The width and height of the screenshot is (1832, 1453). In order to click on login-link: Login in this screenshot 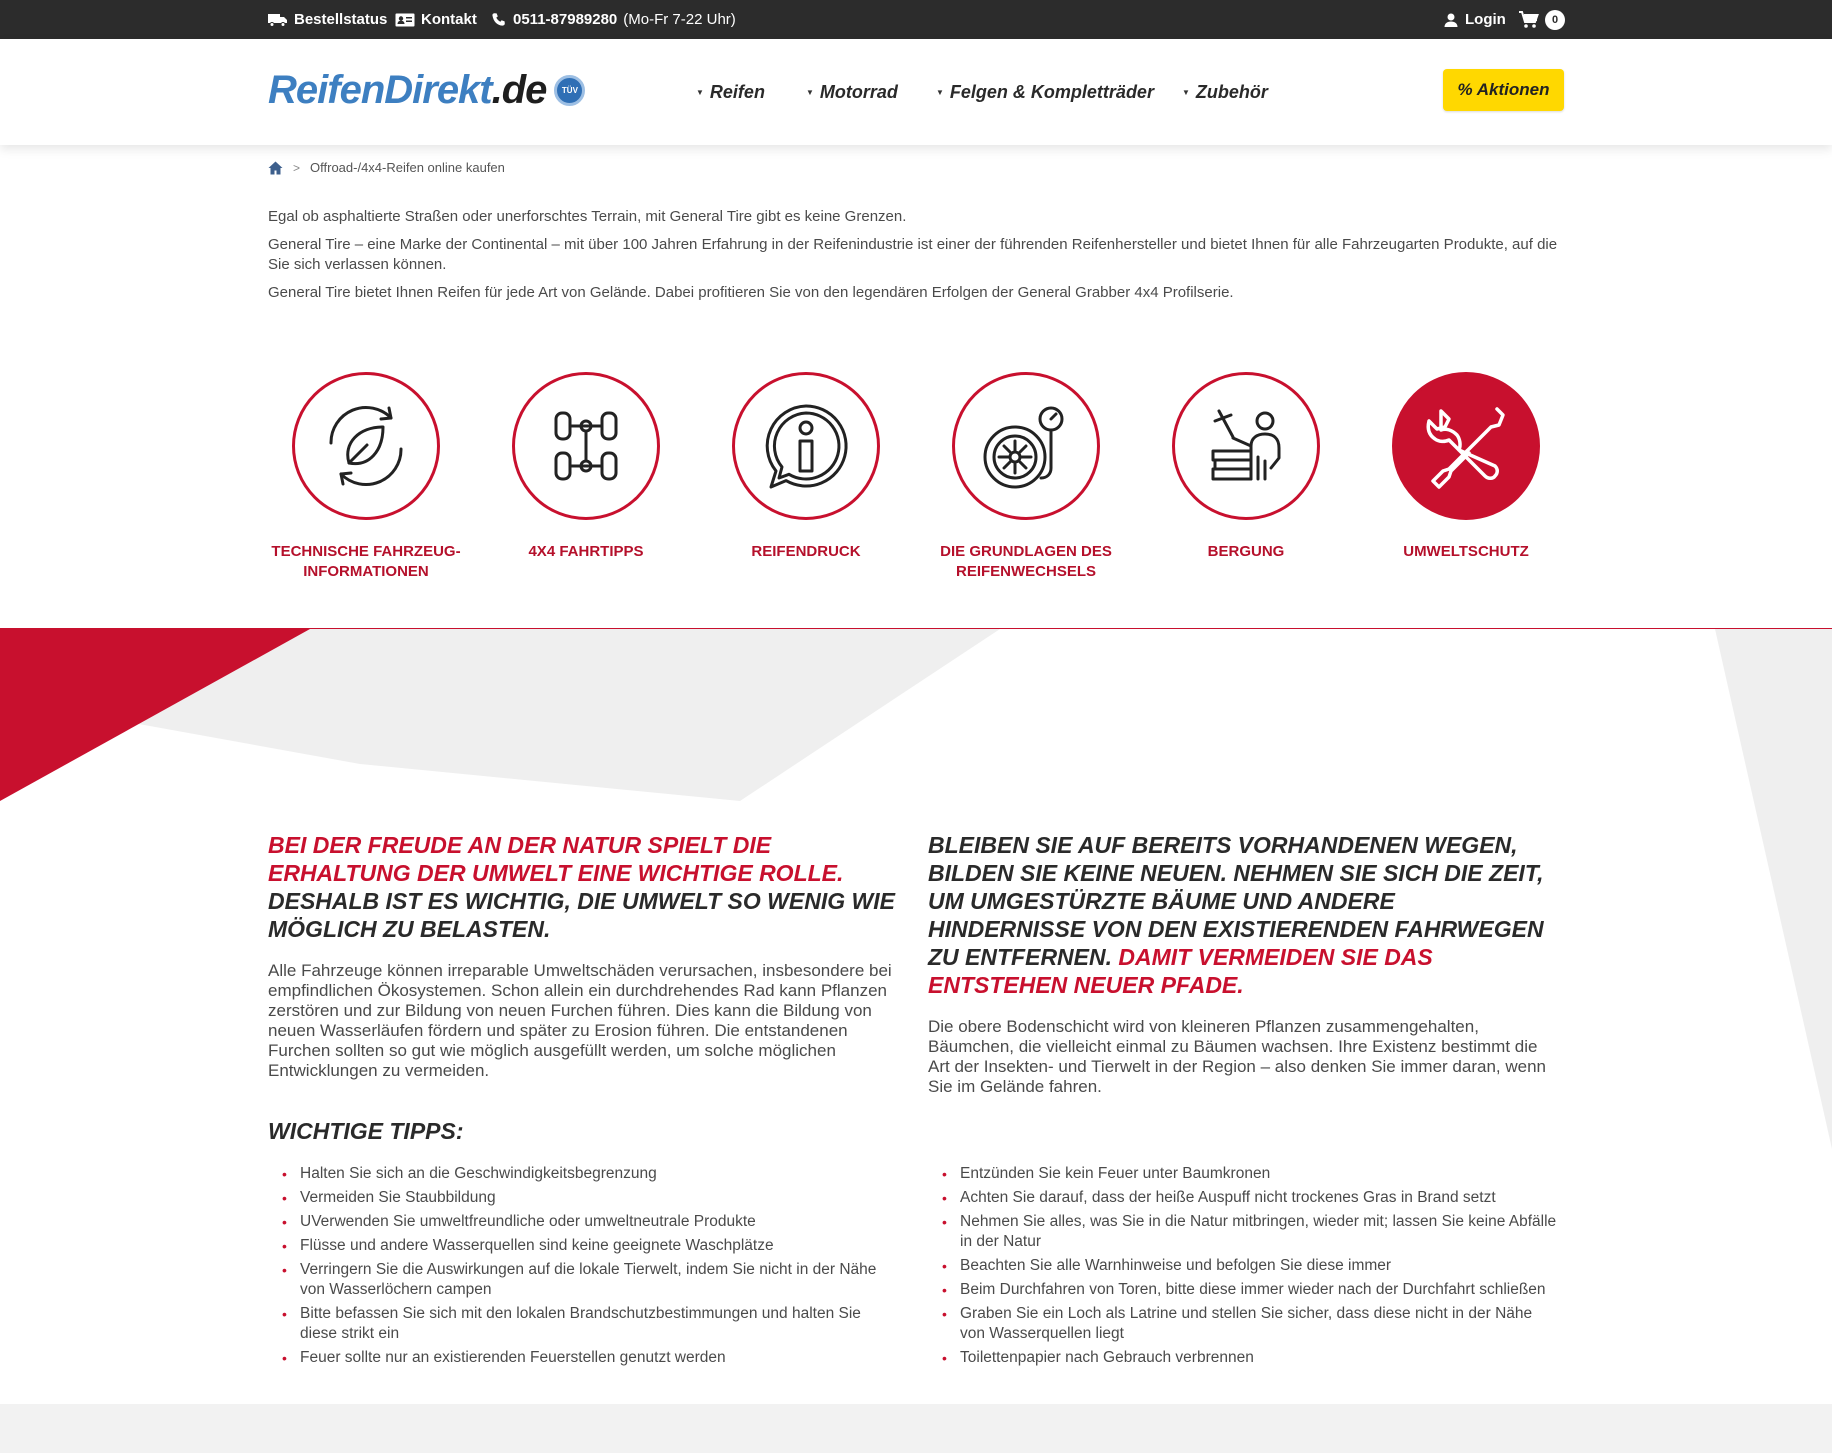, I will do `click(1474, 19)`.